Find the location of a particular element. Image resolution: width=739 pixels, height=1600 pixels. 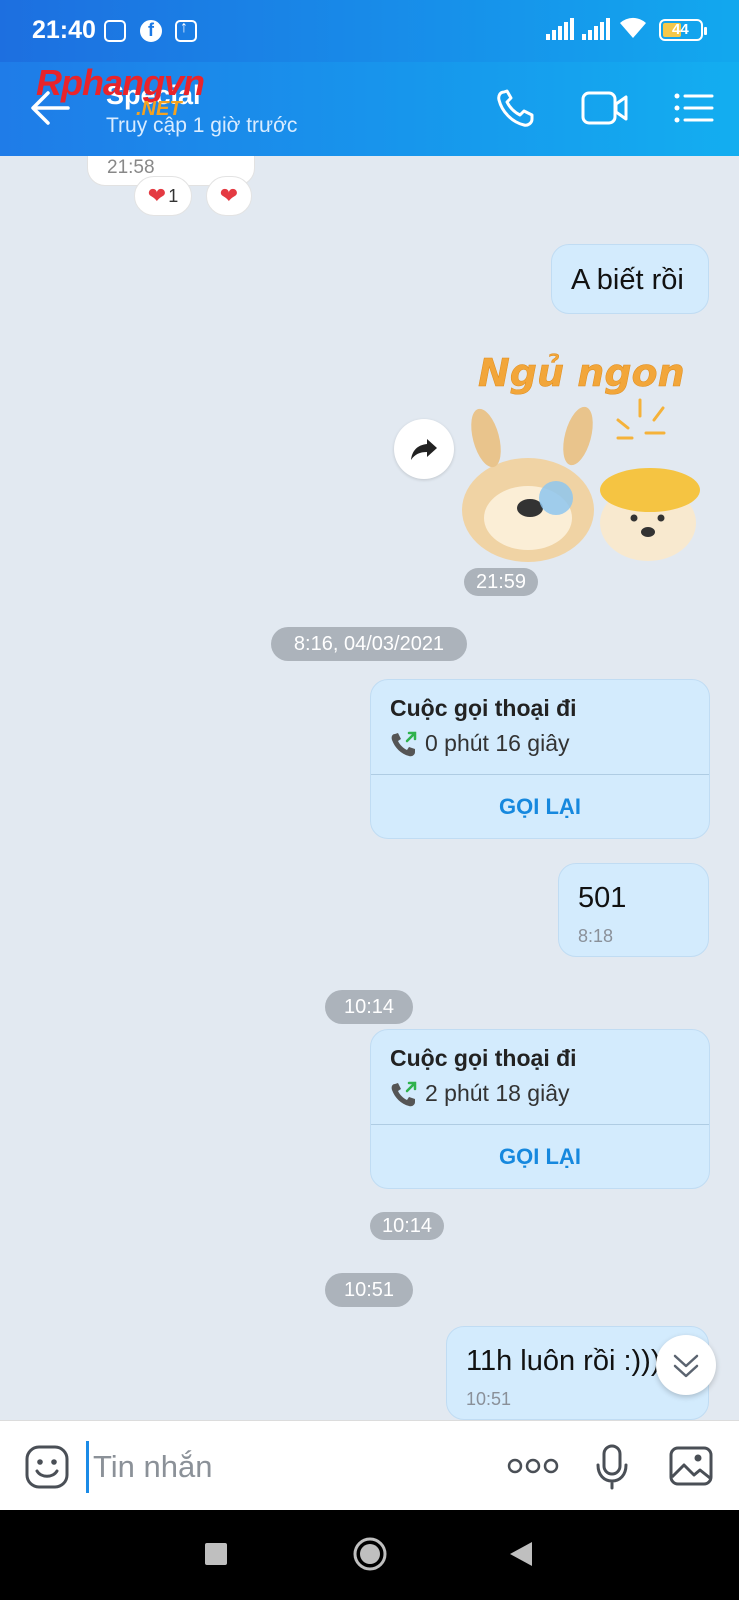

sticker-caption: Ngủ ngon is located at coordinates (581, 373).